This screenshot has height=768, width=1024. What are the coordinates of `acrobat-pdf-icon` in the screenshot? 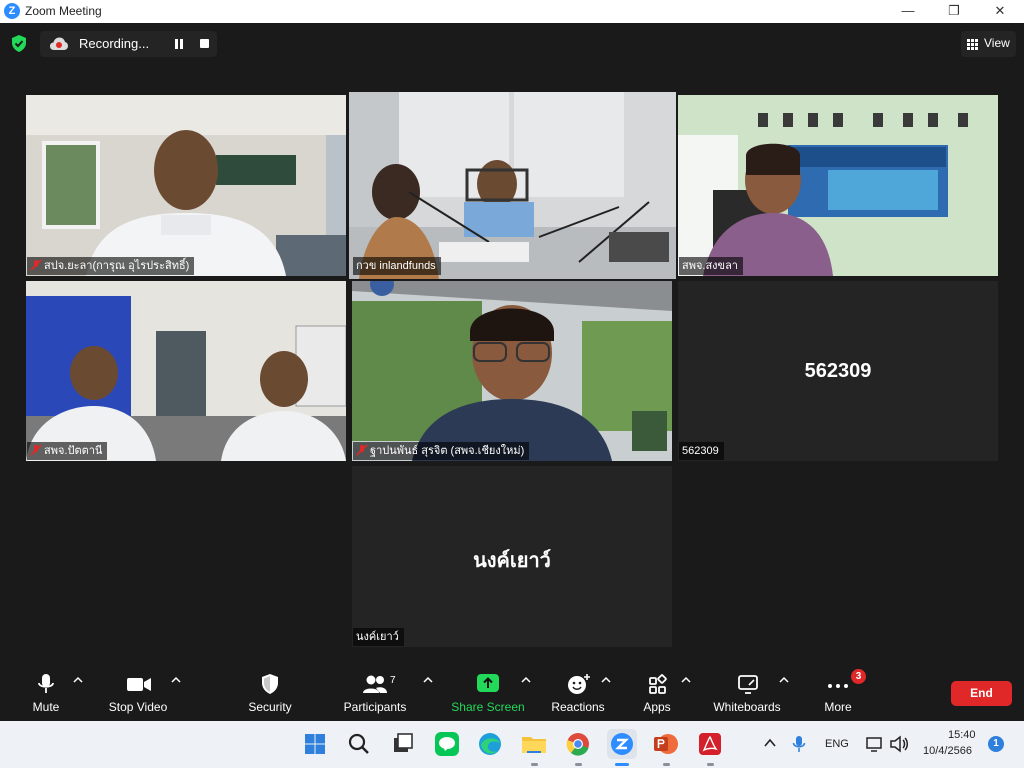 It's located at (710, 744).